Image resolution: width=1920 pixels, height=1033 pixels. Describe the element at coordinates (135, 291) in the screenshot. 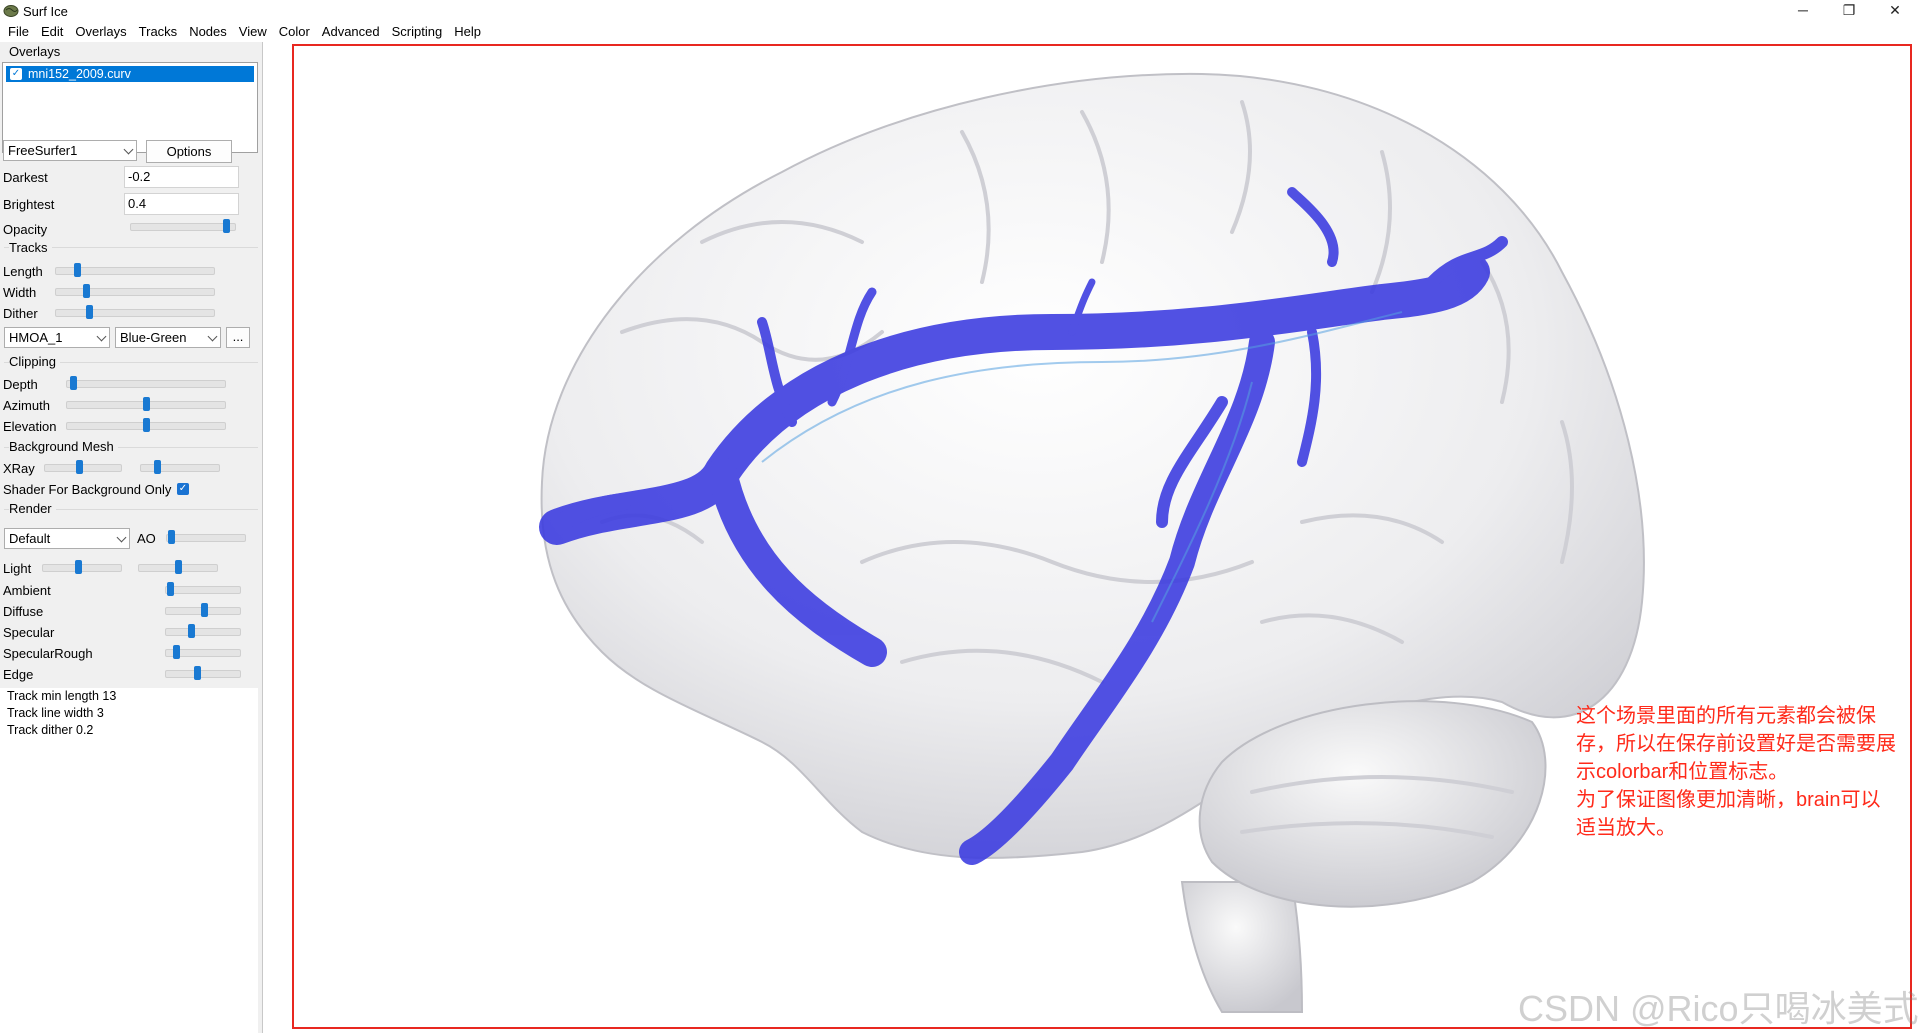

I see `track-width-slider` at that location.